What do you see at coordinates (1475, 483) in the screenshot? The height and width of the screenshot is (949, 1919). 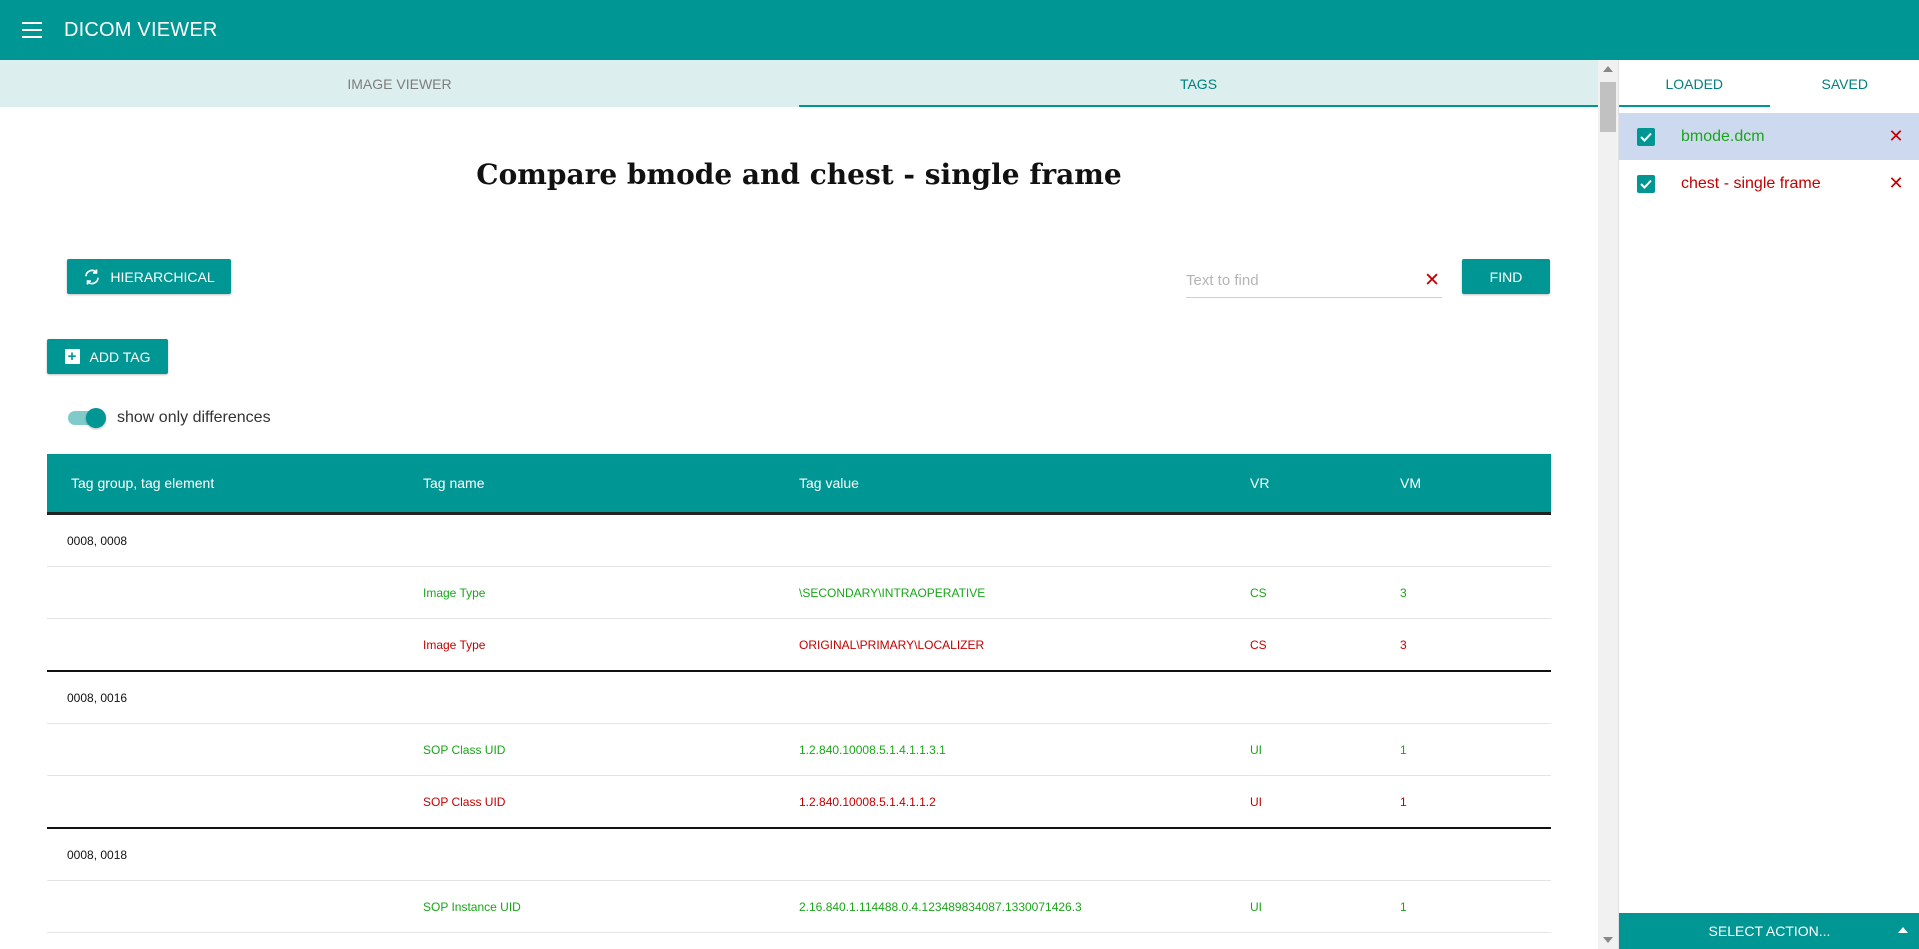 I see `header-vm: VM` at bounding box center [1475, 483].